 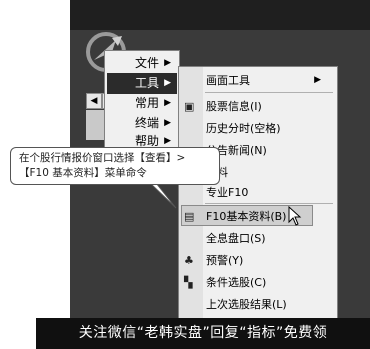 What do you see at coordinates (83, 173) in the screenshot?
I see `callout-line-2: 【F10 基本资料】菜单命令` at bounding box center [83, 173].